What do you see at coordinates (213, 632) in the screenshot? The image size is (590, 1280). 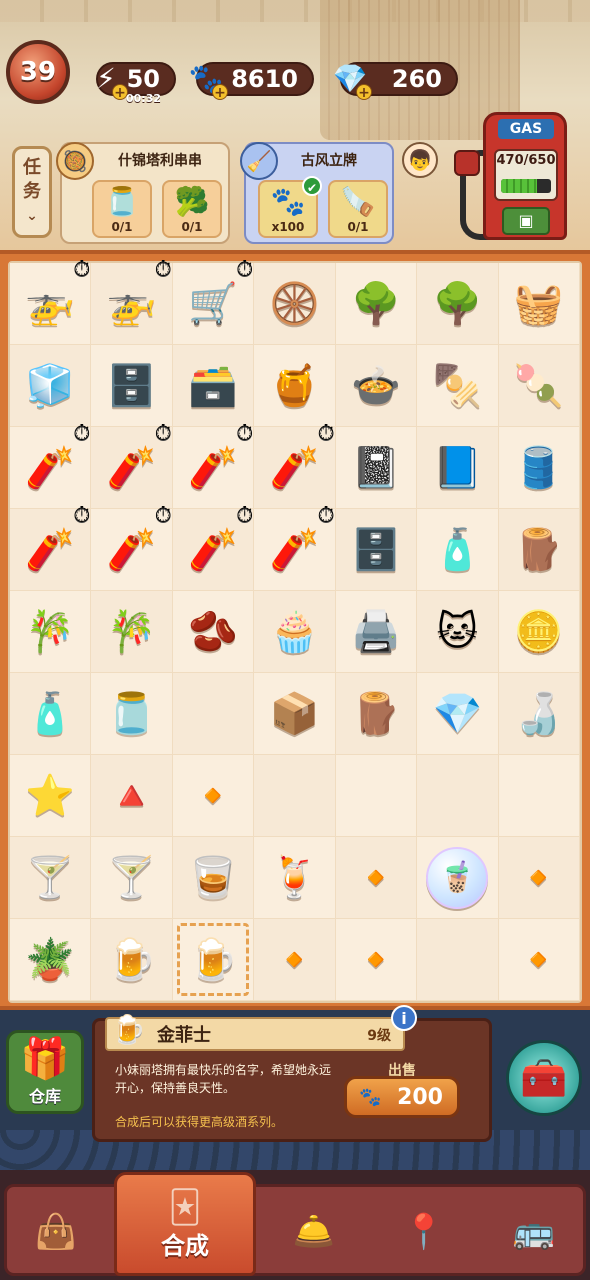 I see `board-cell: 🫘` at bounding box center [213, 632].